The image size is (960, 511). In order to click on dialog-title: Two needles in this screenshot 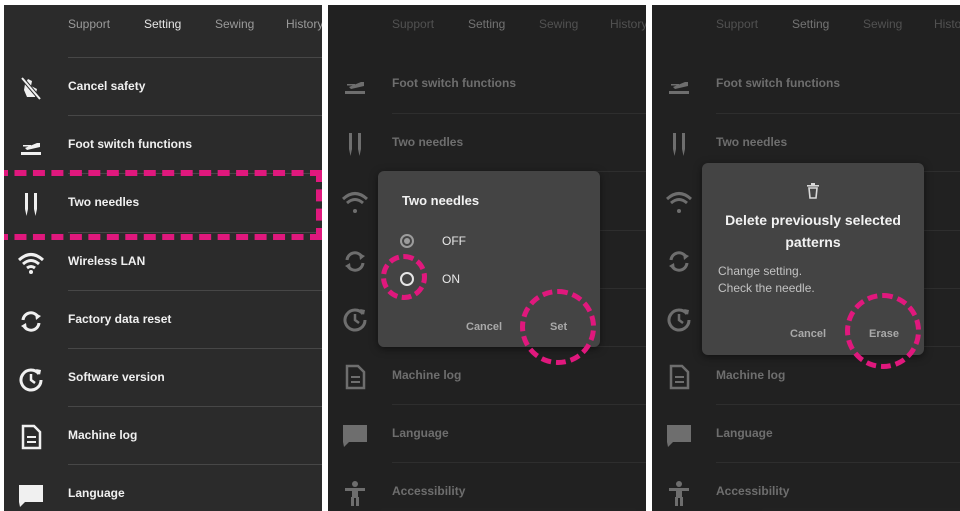, I will do `click(441, 200)`.